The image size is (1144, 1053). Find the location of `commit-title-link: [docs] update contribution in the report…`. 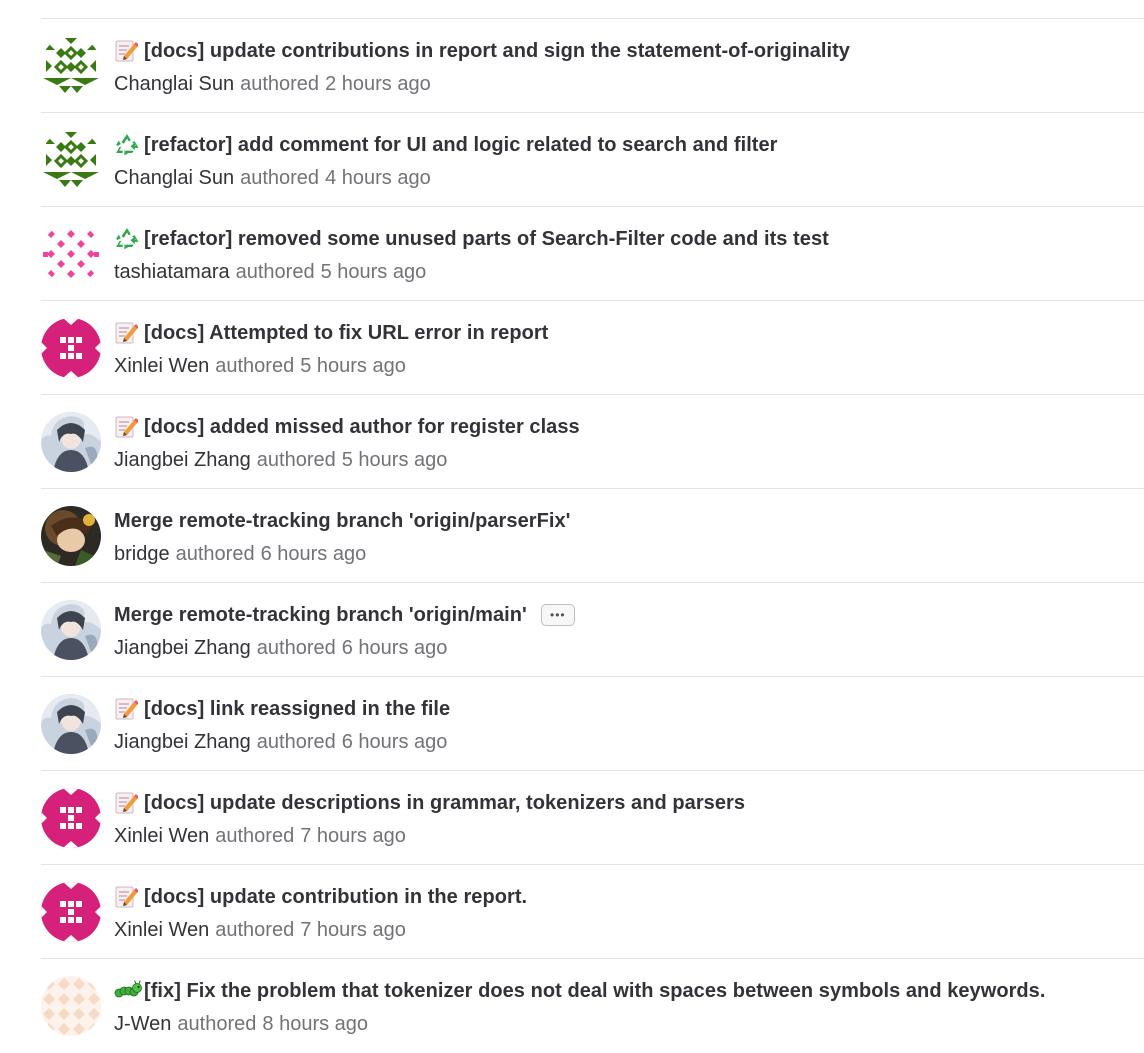

commit-title-link: [docs] update contribution in the report… is located at coordinates (335, 897).